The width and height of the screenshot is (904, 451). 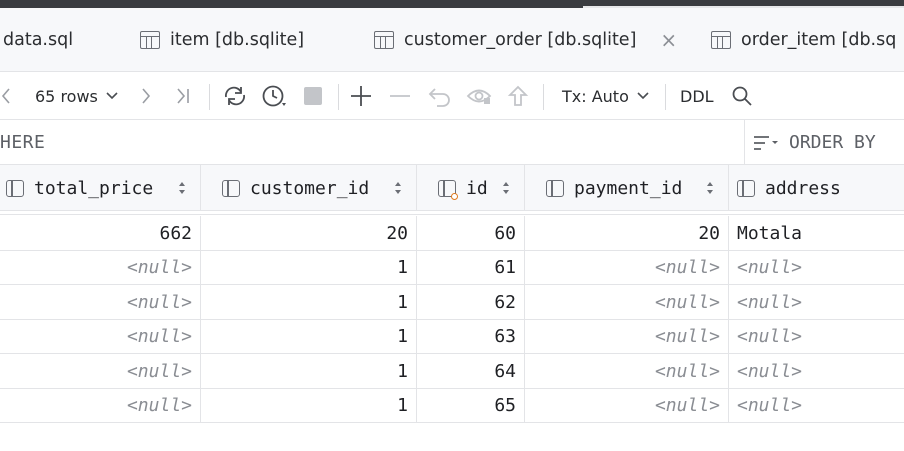 What do you see at coordinates (518, 96) in the screenshot?
I see `submit-up-arrow-icon` at bounding box center [518, 96].